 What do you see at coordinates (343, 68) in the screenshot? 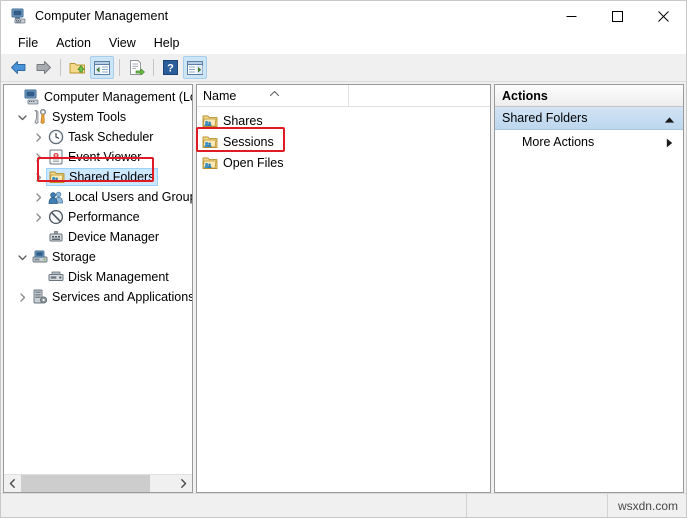
I see `toolbar: ?` at bounding box center [343, 68].